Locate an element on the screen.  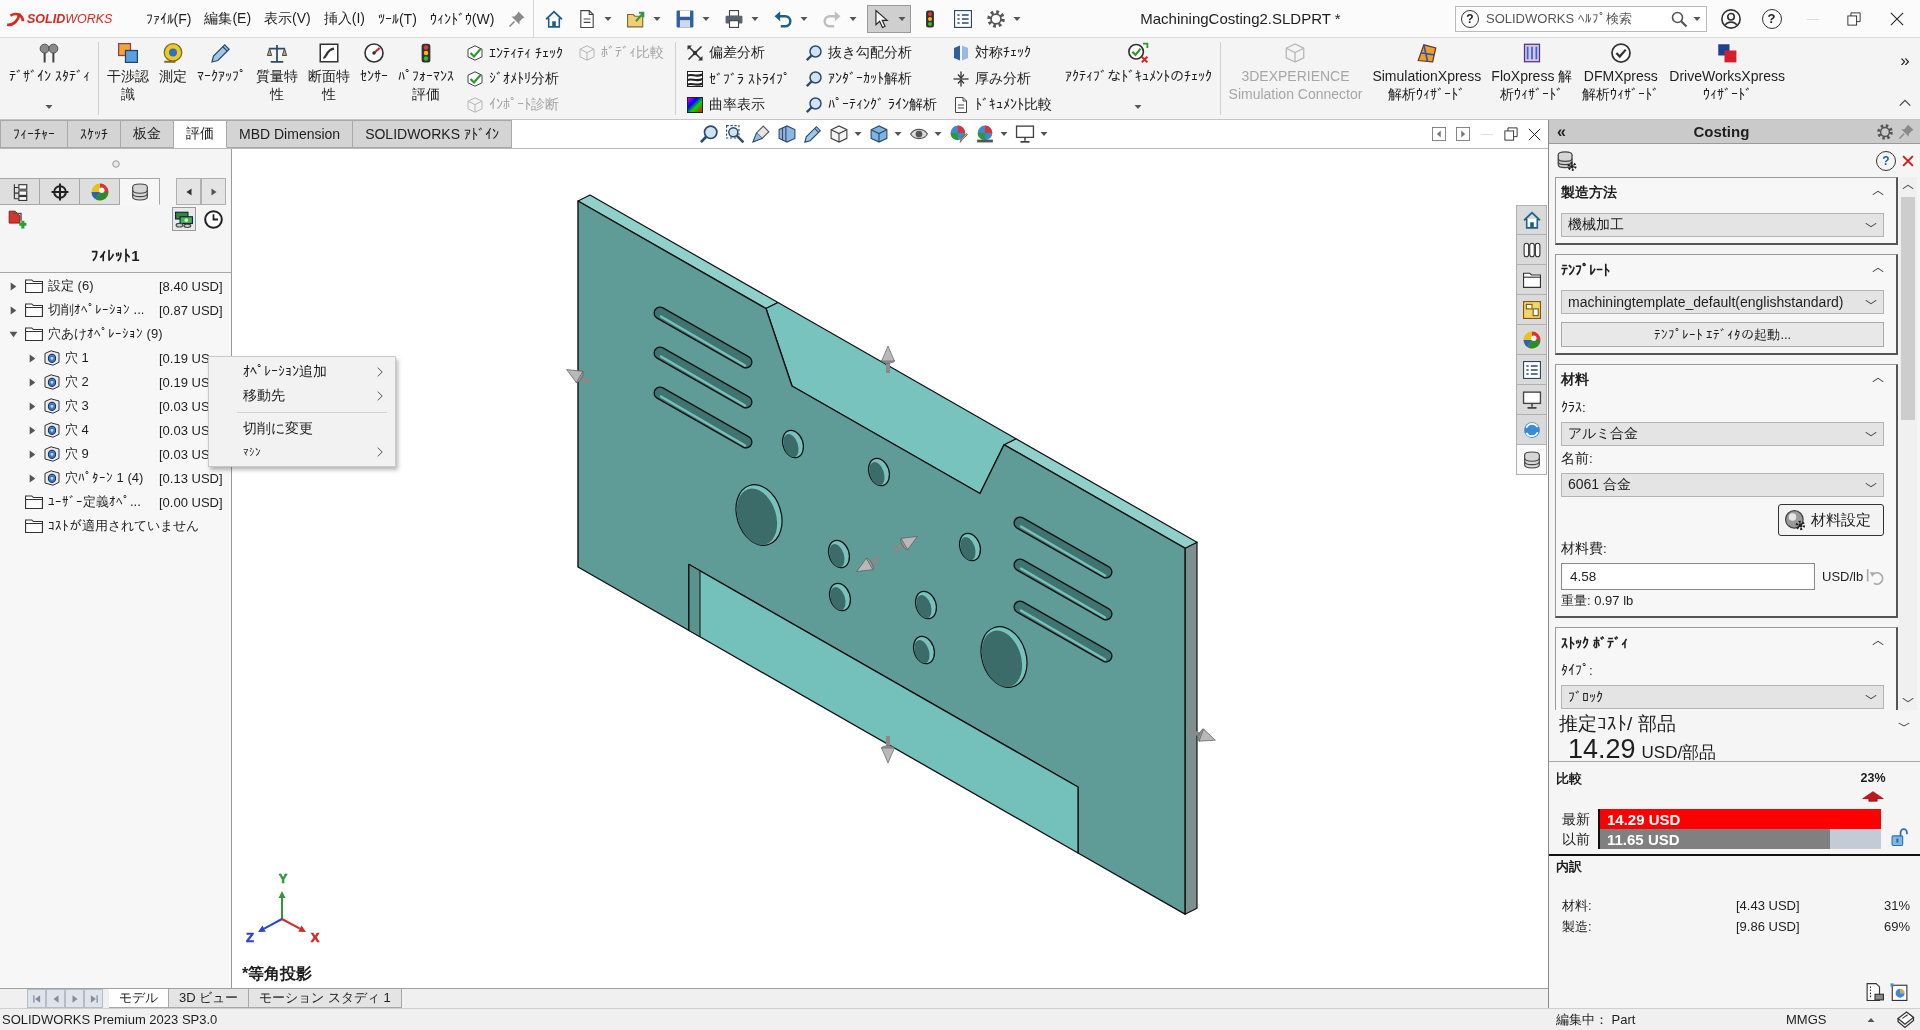
section-cube-icon is located at coordinates (786, 134).